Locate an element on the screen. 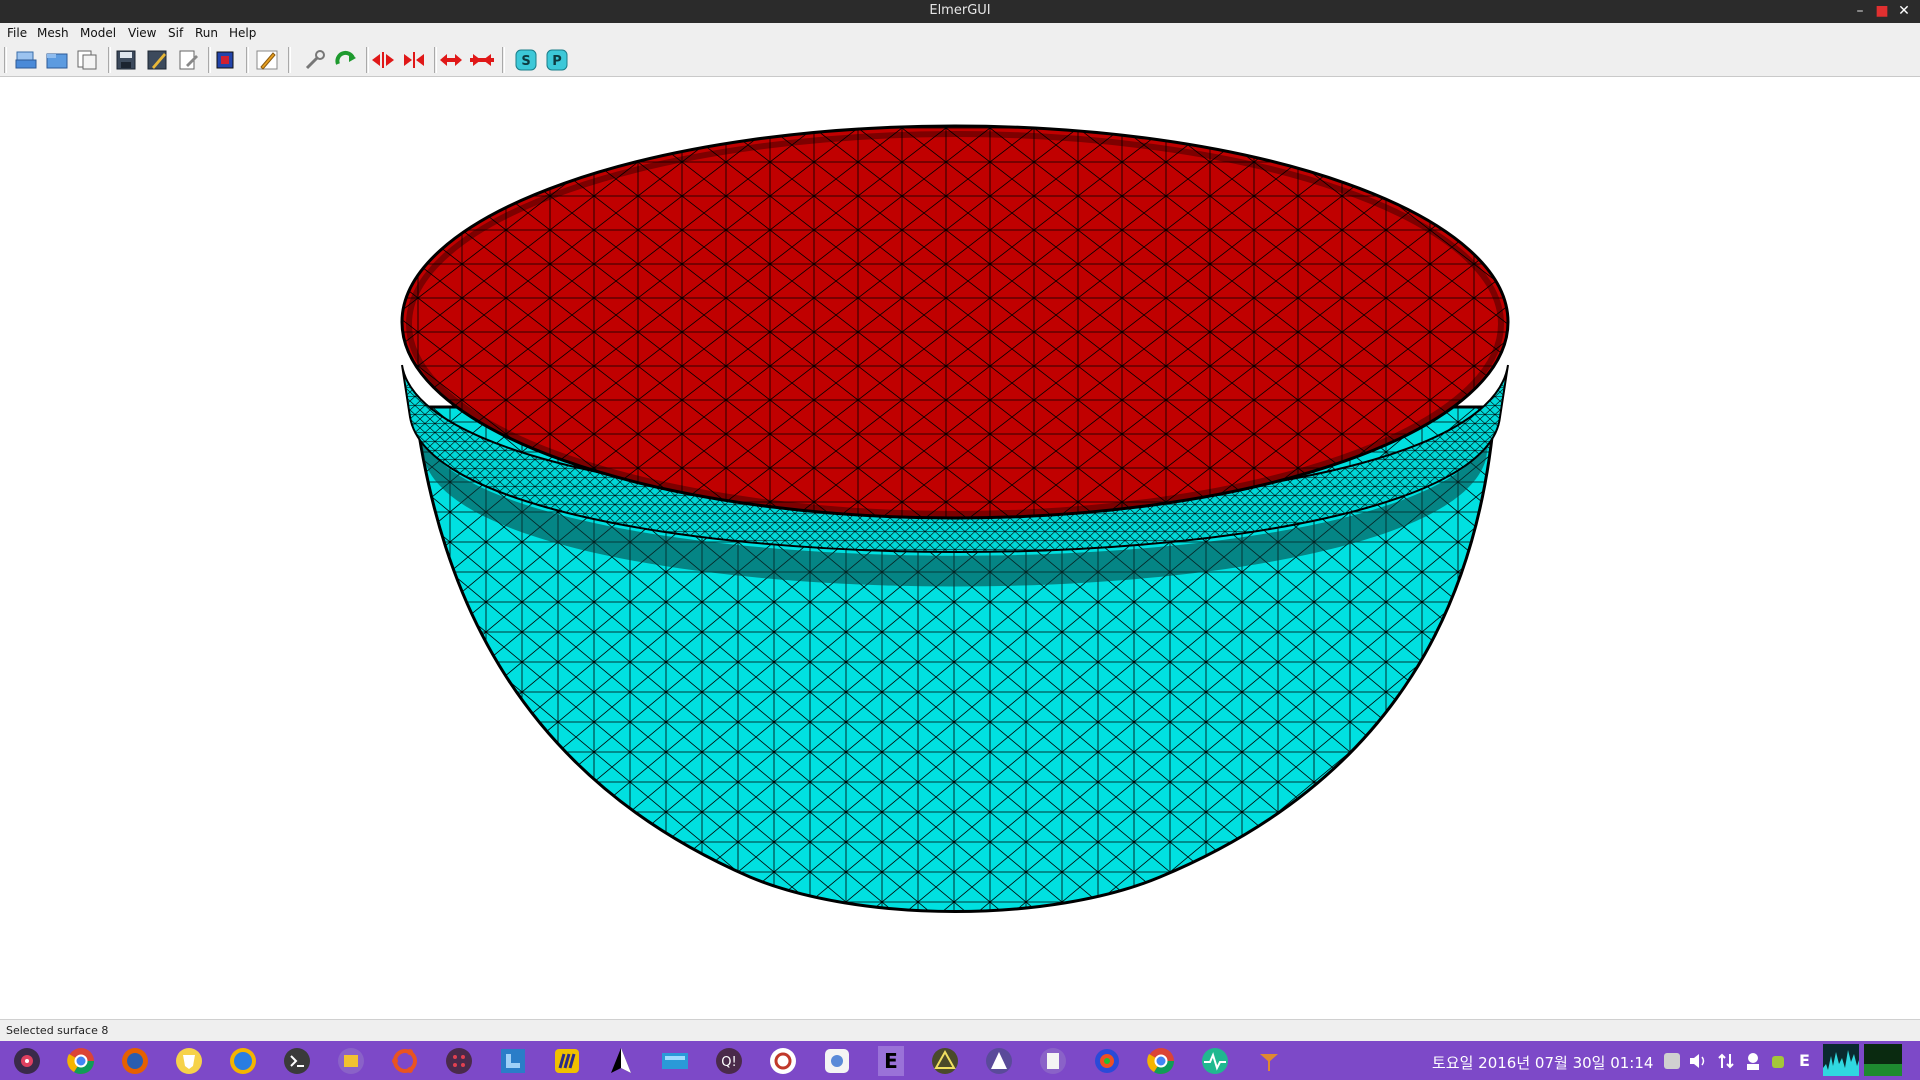 The image size is (1920, 1080). menu-help: Help is located at coordinates (242, 33).